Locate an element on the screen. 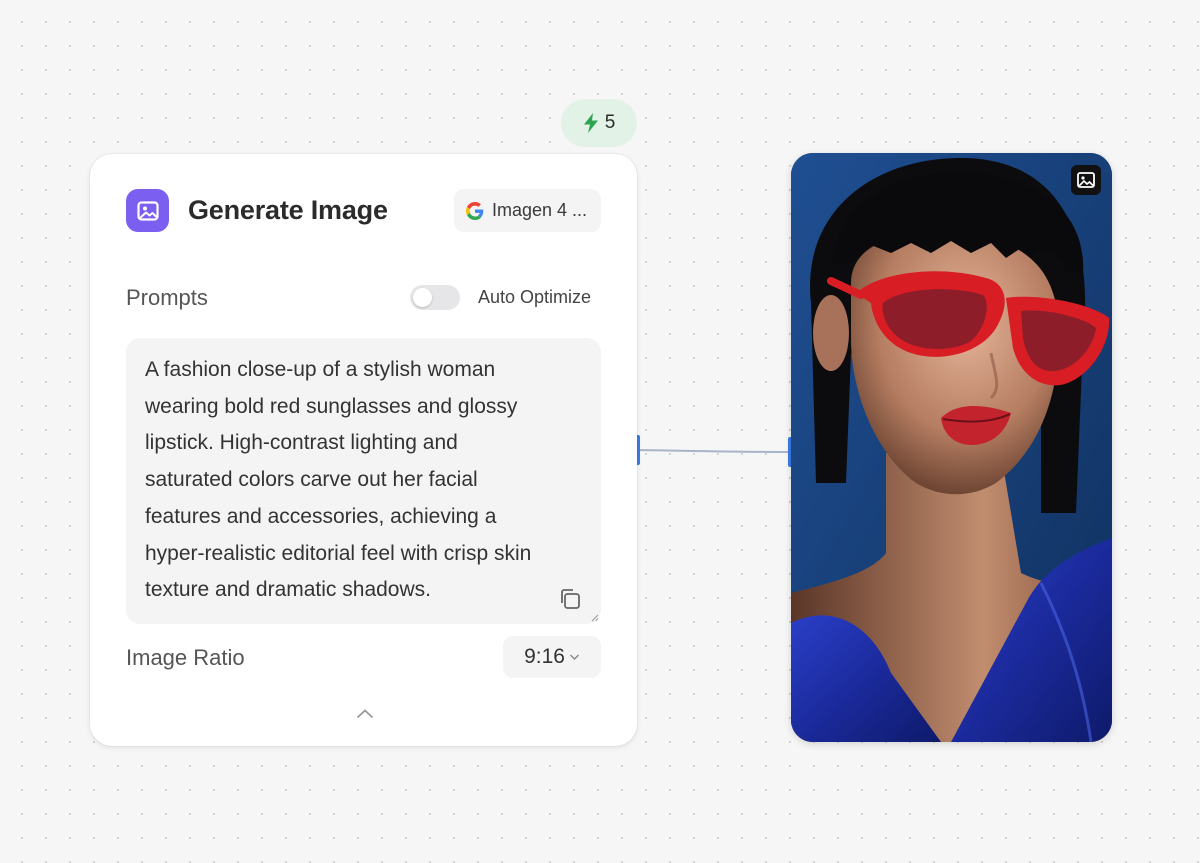  node-title: Generate Image is located at coordinates (288, 210).